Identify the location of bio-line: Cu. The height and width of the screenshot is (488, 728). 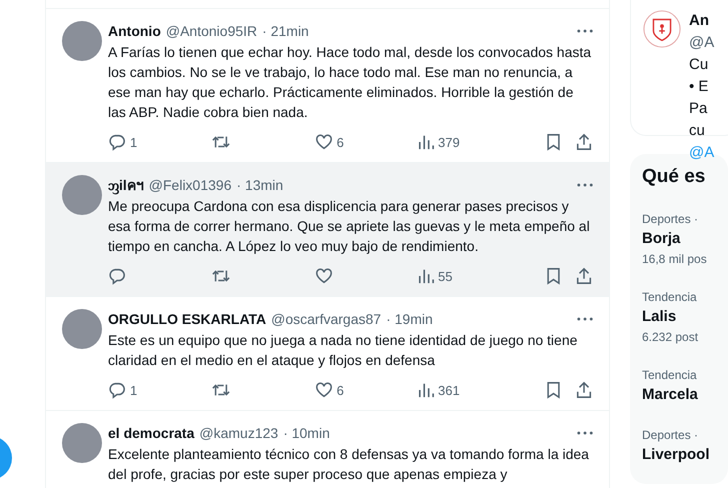
(699, 65).